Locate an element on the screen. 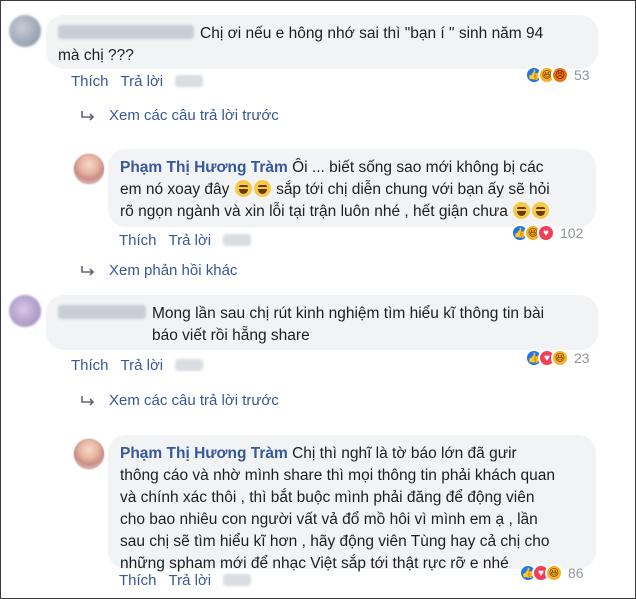 The height and width of the screenshot is (599, 636). reaction-summary: 👍 ♥ 😆 23 is located at coordinates (557, 358).